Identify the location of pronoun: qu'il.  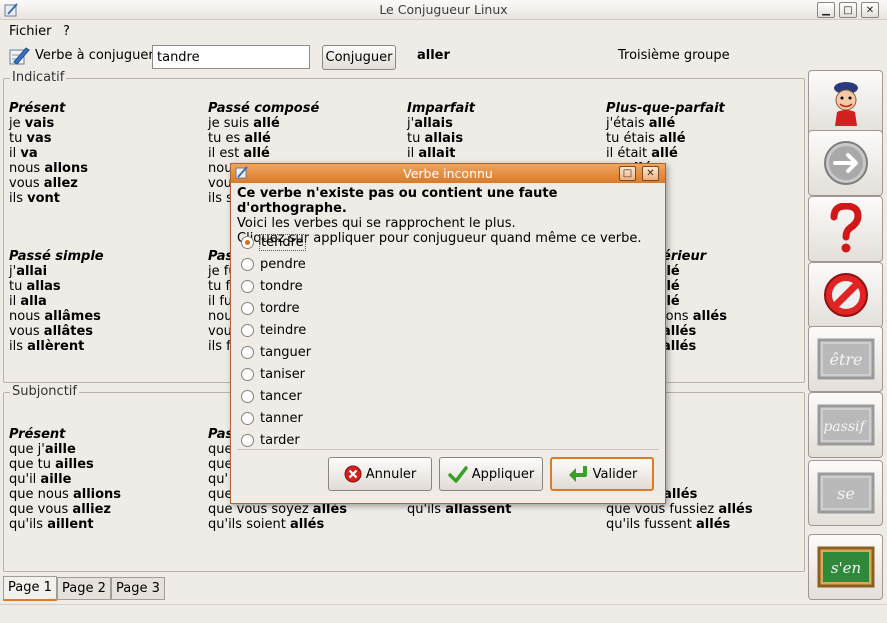
(25, 479).